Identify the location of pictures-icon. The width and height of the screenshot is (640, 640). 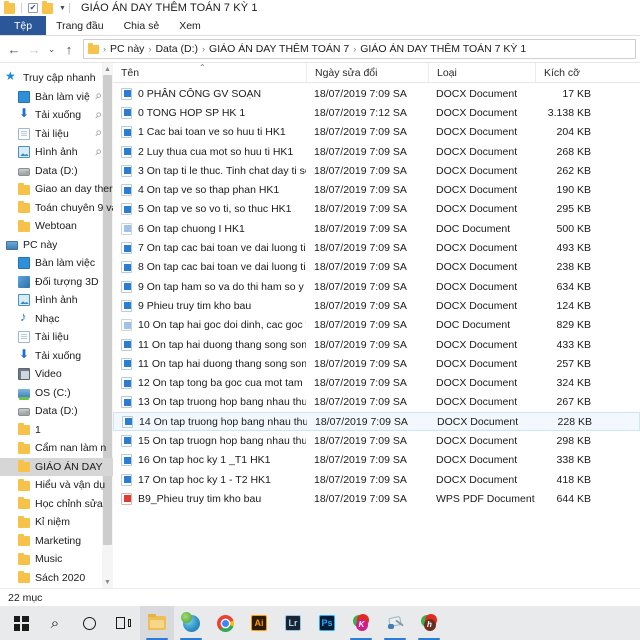
(24, 300).